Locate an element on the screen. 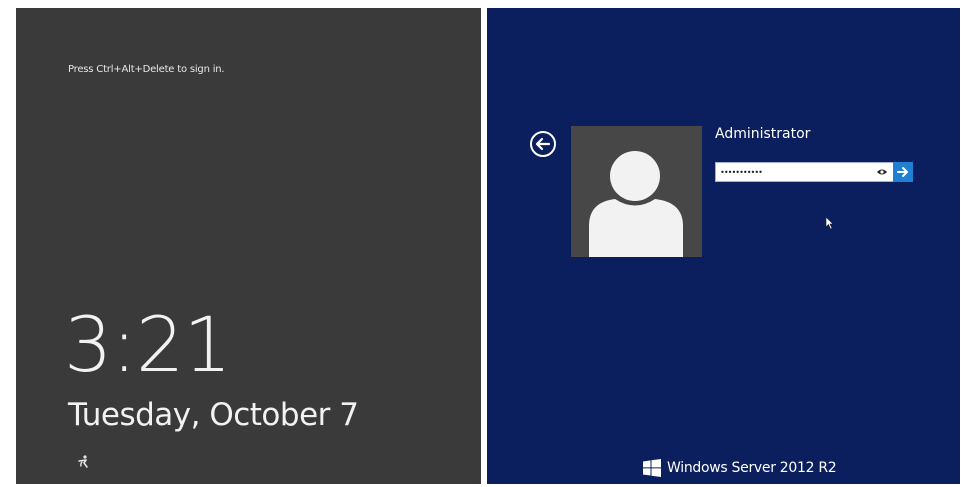 The height and width of the screenshot is (487, 962). user-avatar is located at coordinates (636, 191).